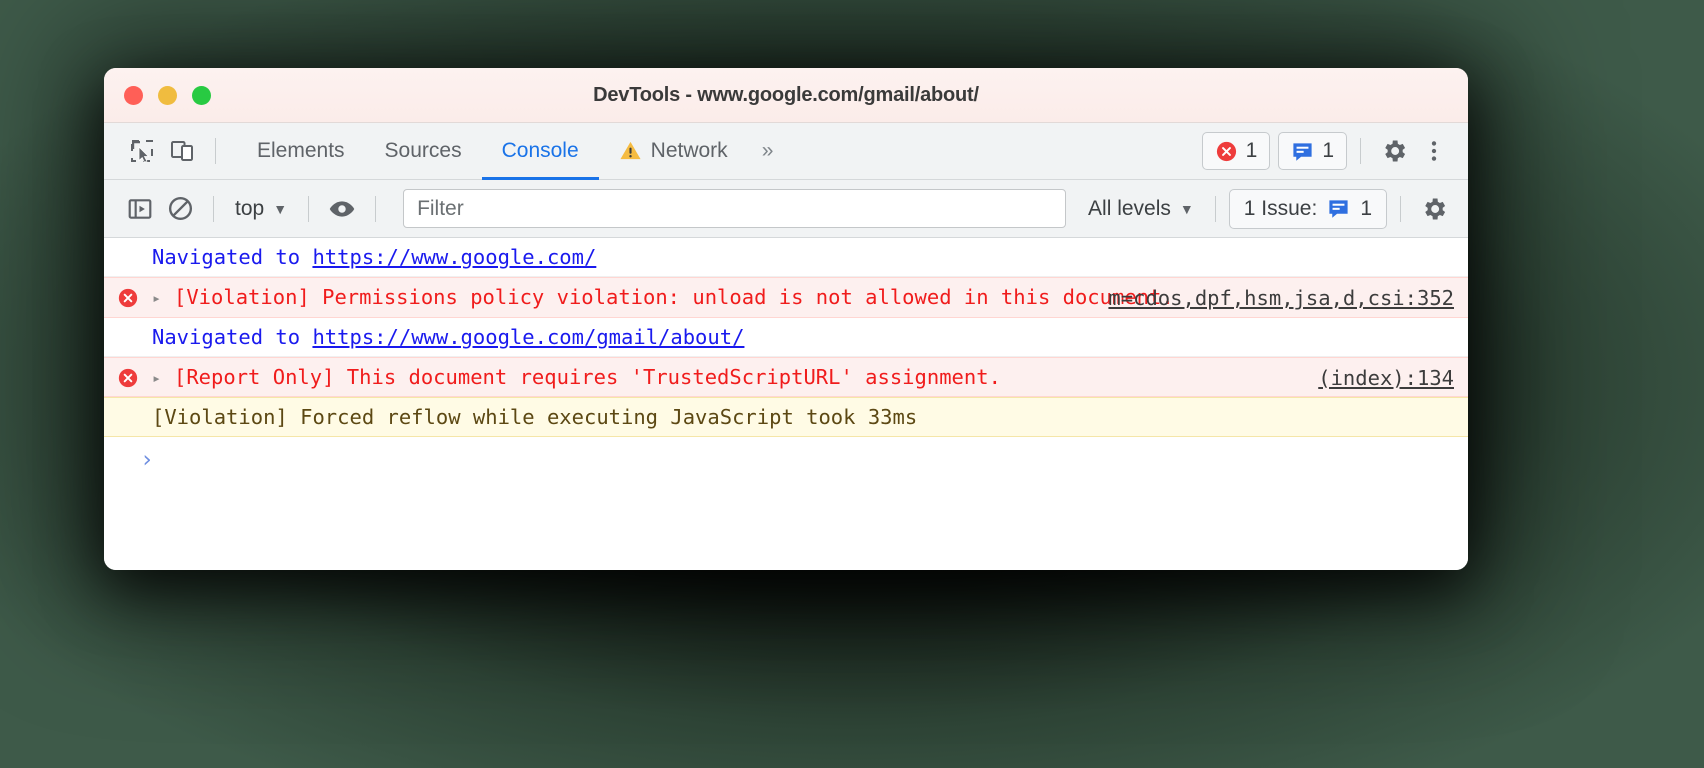 The height and width of the screenshot is (768, 1704). Describe the element at coordinates (1386, 378) in the screenshot. I see `source-link-report: (index):134` at that location.